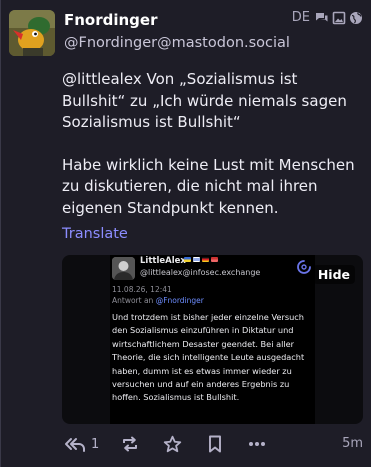  I want to click on action-bar: 1 5m, so click(212, 444).